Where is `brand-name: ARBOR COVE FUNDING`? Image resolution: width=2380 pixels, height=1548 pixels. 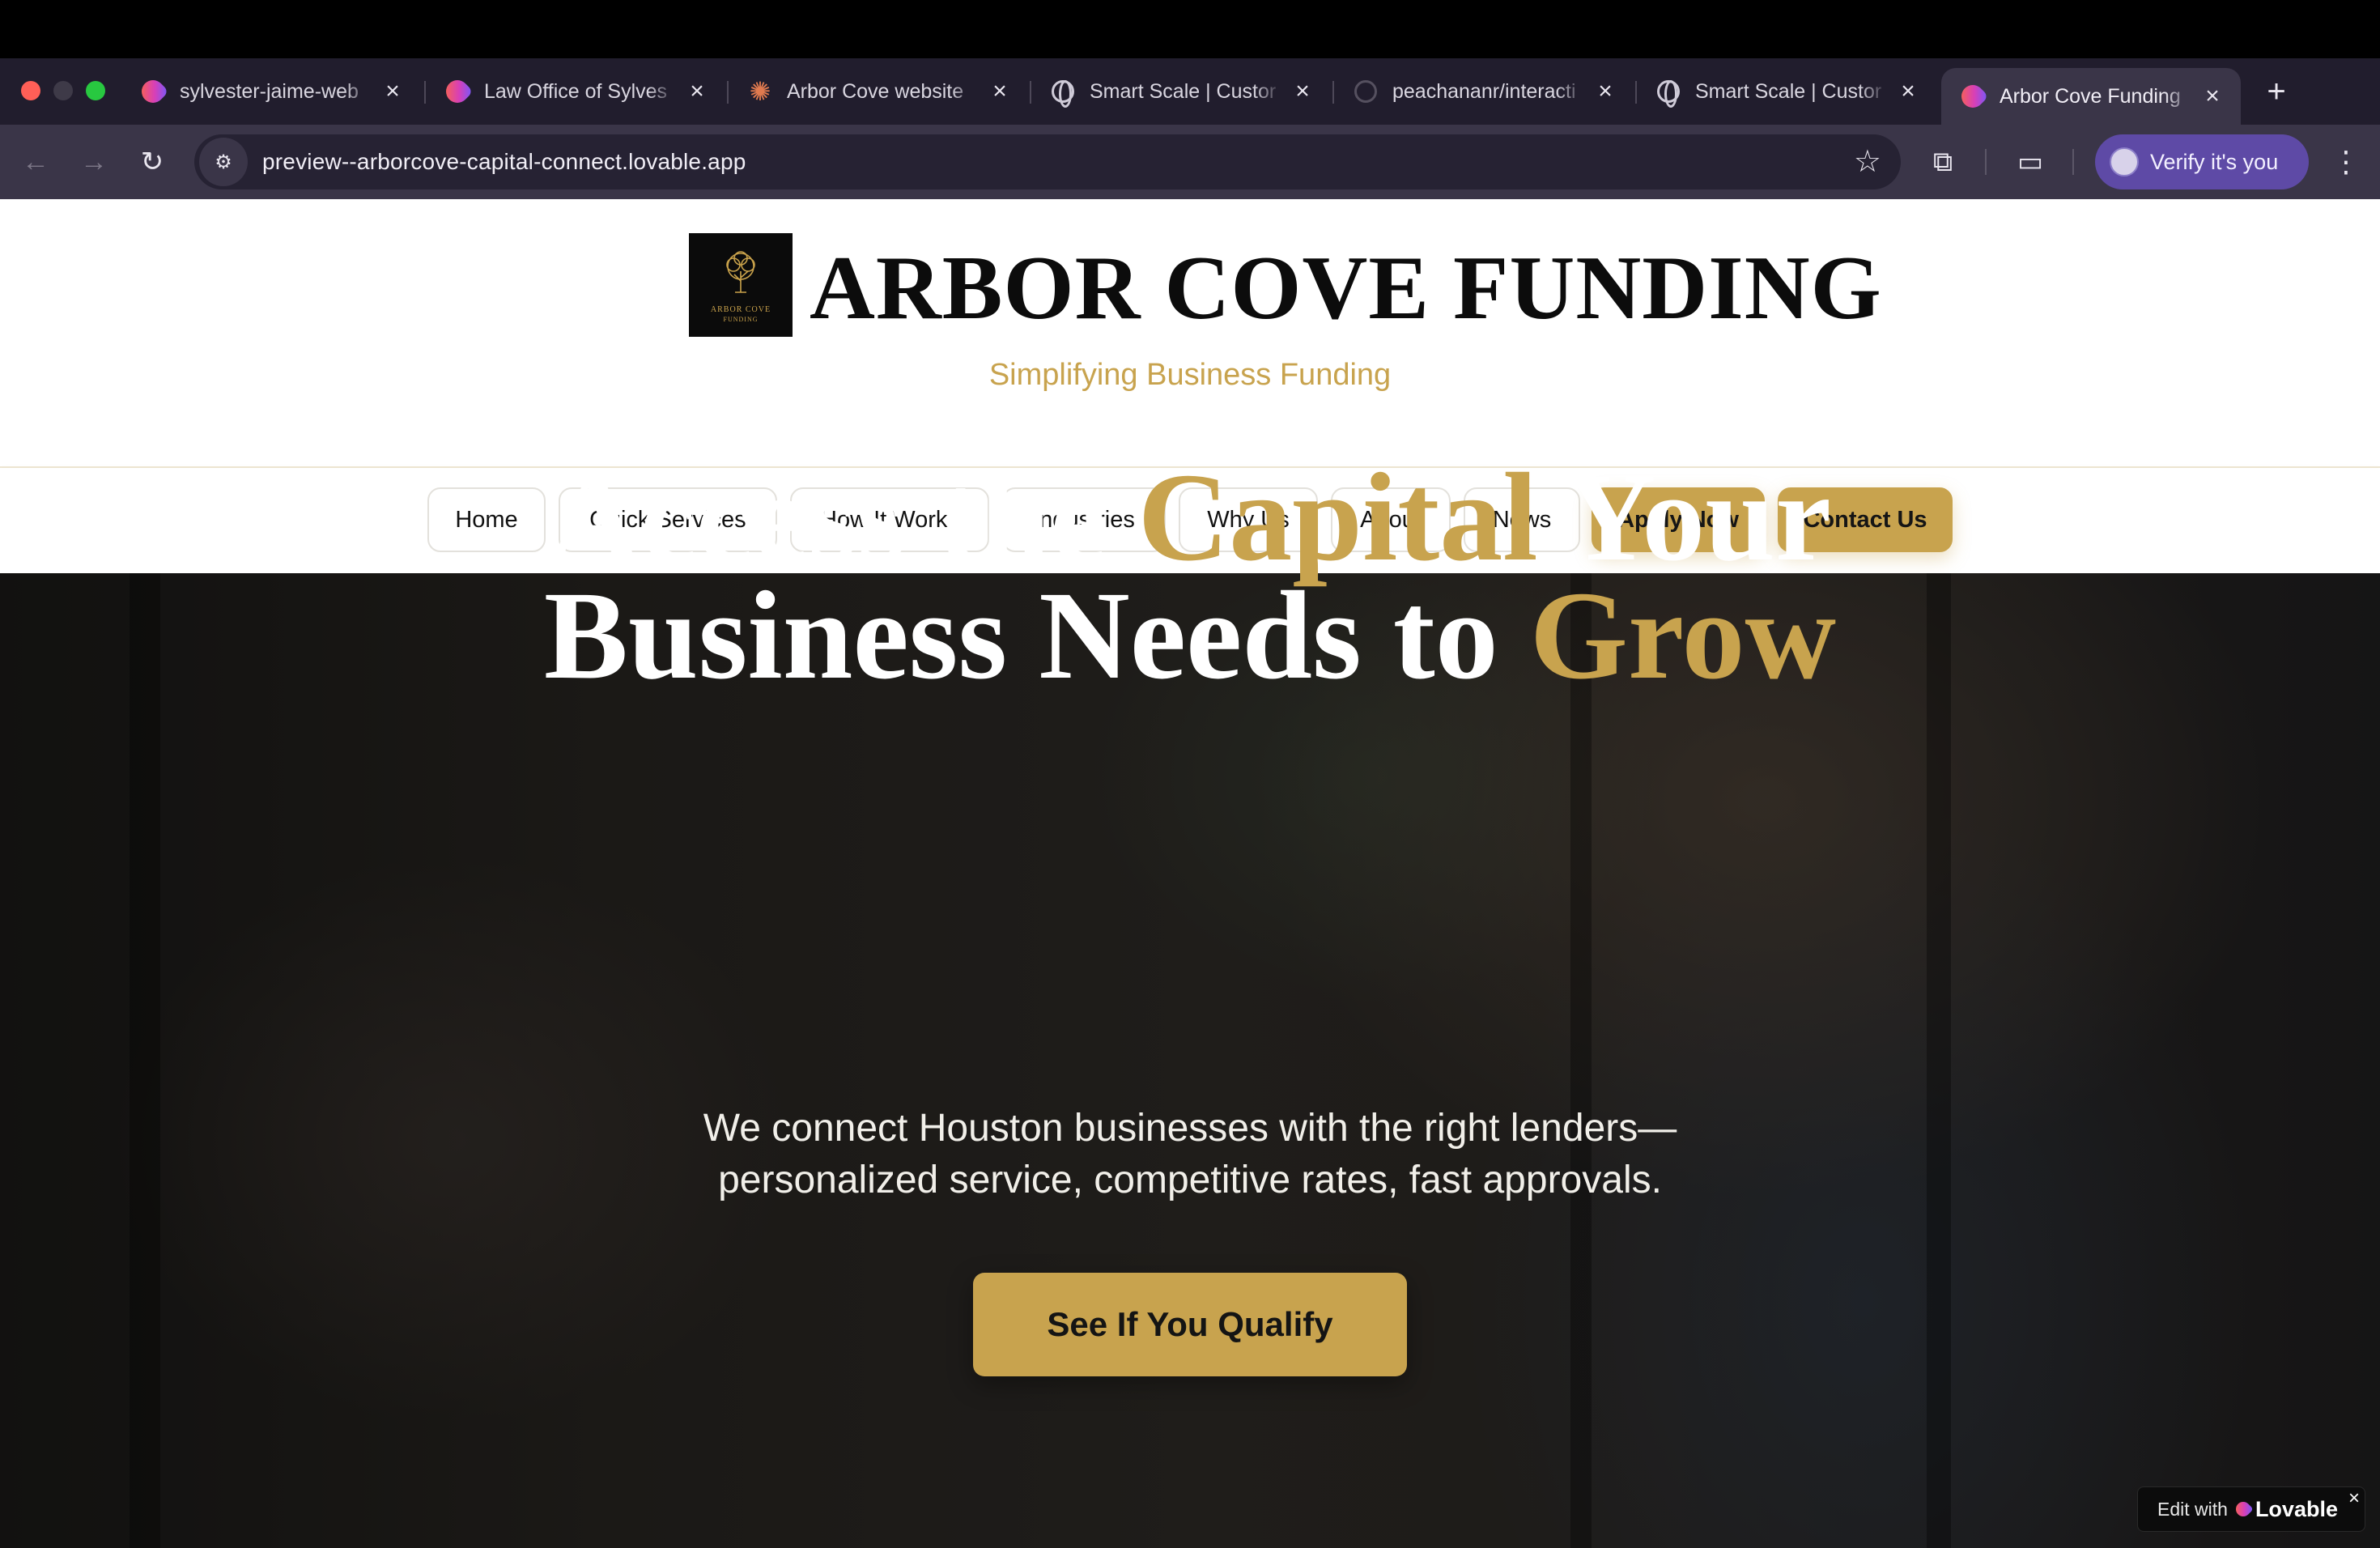
brand-name: ARBOR COVE FUNDING is located at coordinates (1346, 288).